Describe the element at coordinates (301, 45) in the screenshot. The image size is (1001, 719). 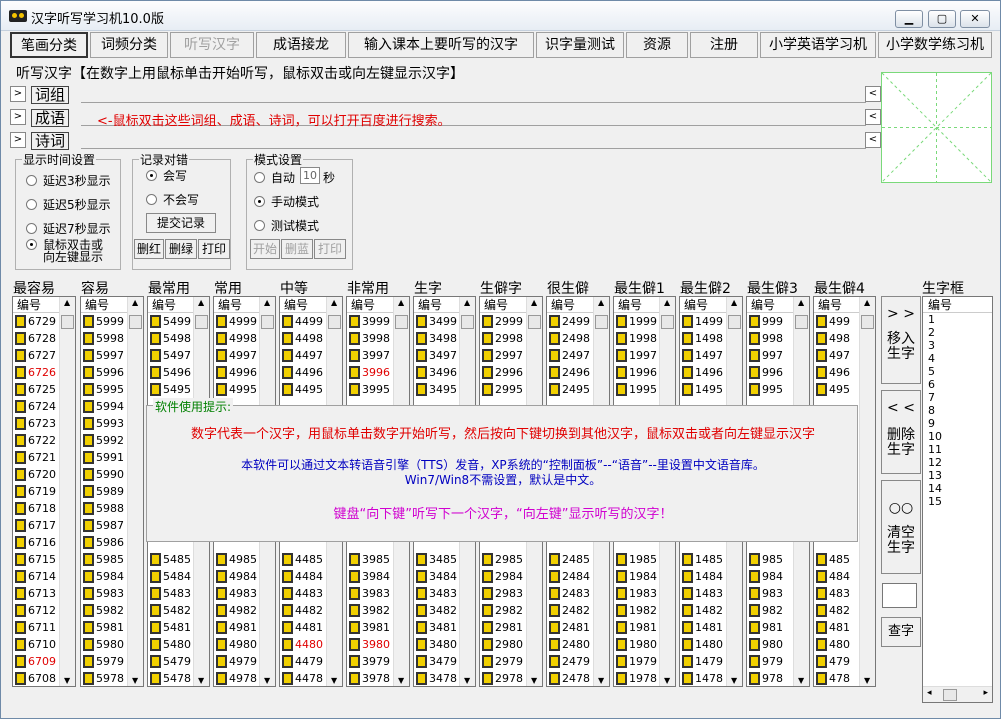
I see `tab-idiom-chain: 成语接龙` at that location.